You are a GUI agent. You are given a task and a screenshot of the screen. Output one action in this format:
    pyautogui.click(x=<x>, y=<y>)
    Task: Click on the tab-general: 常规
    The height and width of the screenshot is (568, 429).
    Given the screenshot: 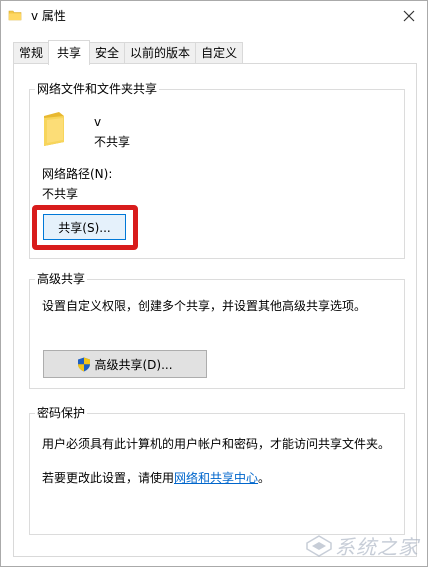 What is the action you would take?
    pyautogui.click(x=31, y=53)
    